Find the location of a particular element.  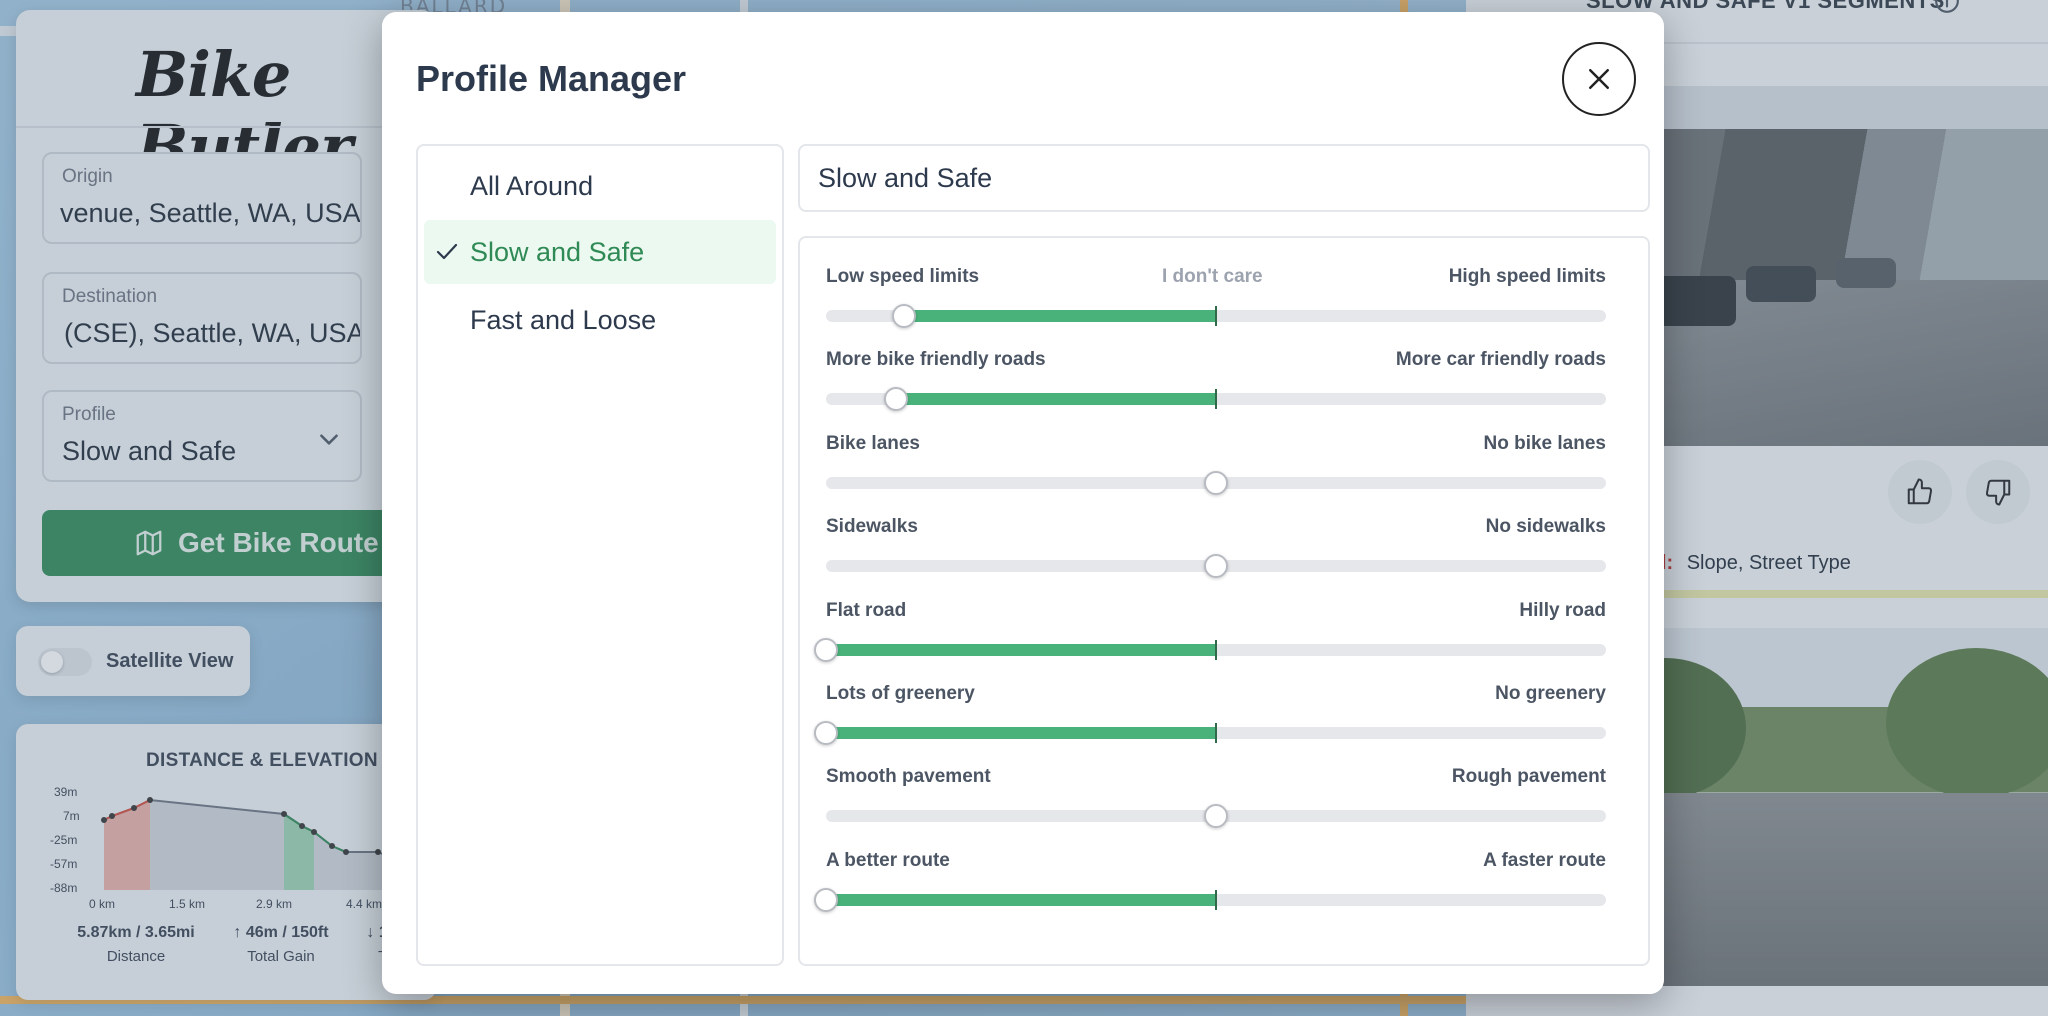

slider-right-label: Hilly road is located at coordinates (1562, 610).